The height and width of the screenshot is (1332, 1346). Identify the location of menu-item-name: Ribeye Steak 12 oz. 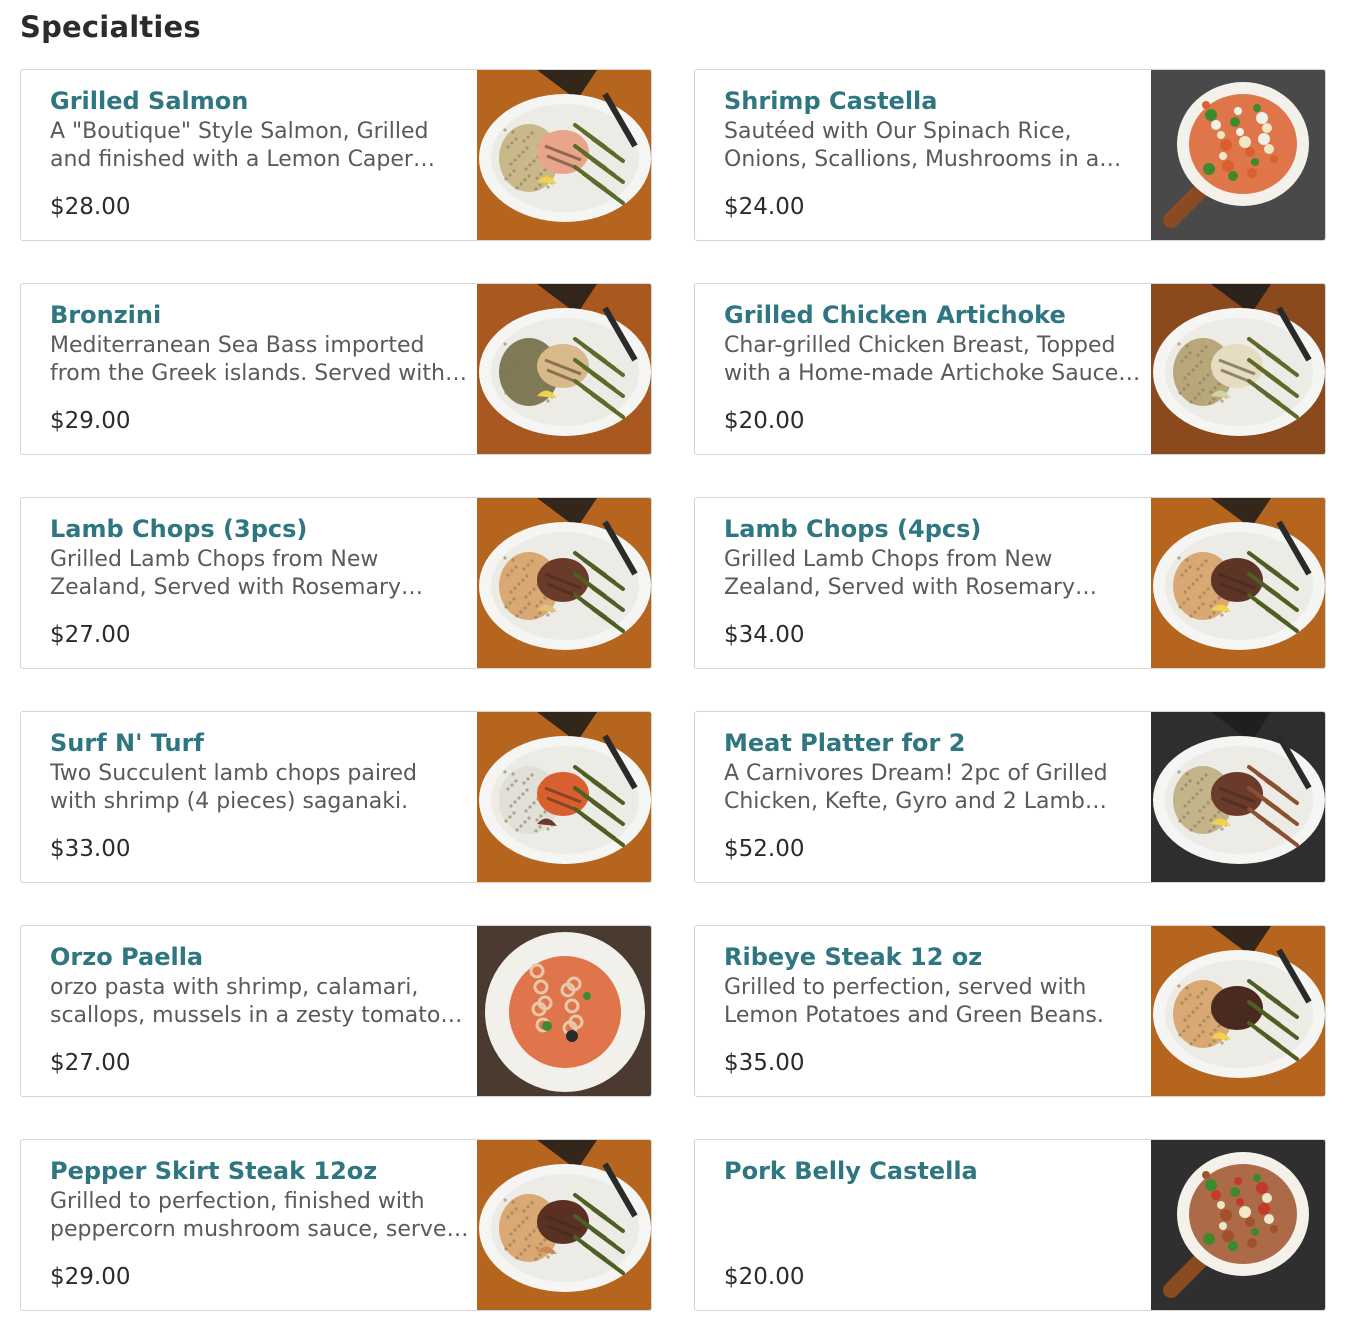
(853, 957).